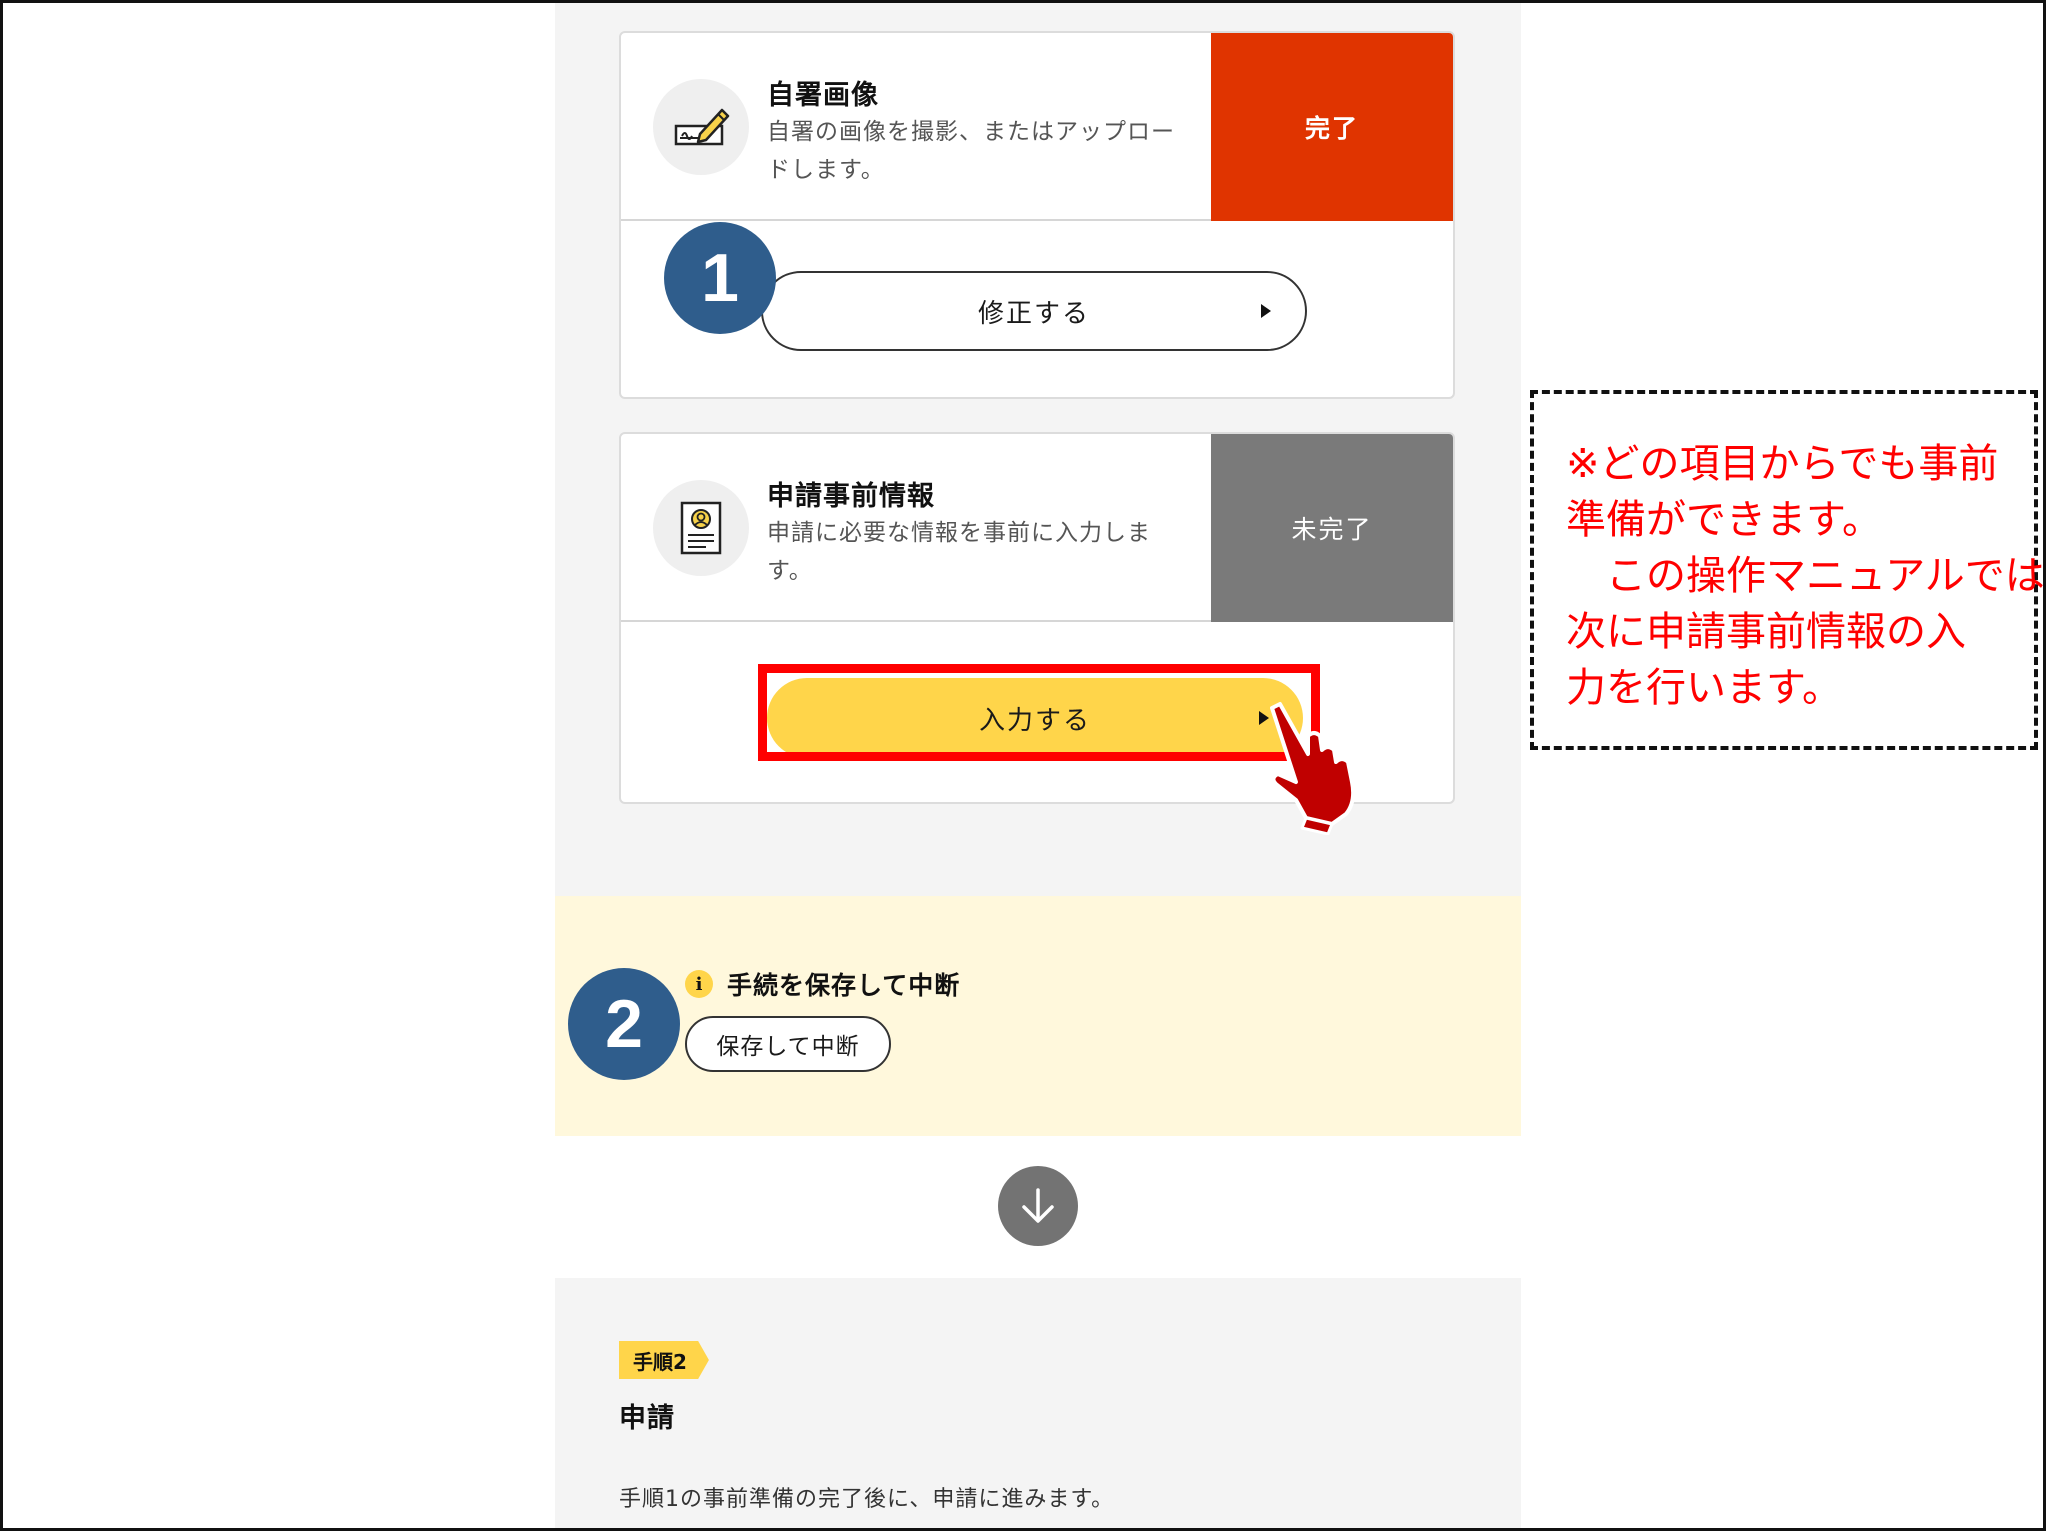  I want to click on callout-line: この操作マニュアルでは, so click(1805, 576).